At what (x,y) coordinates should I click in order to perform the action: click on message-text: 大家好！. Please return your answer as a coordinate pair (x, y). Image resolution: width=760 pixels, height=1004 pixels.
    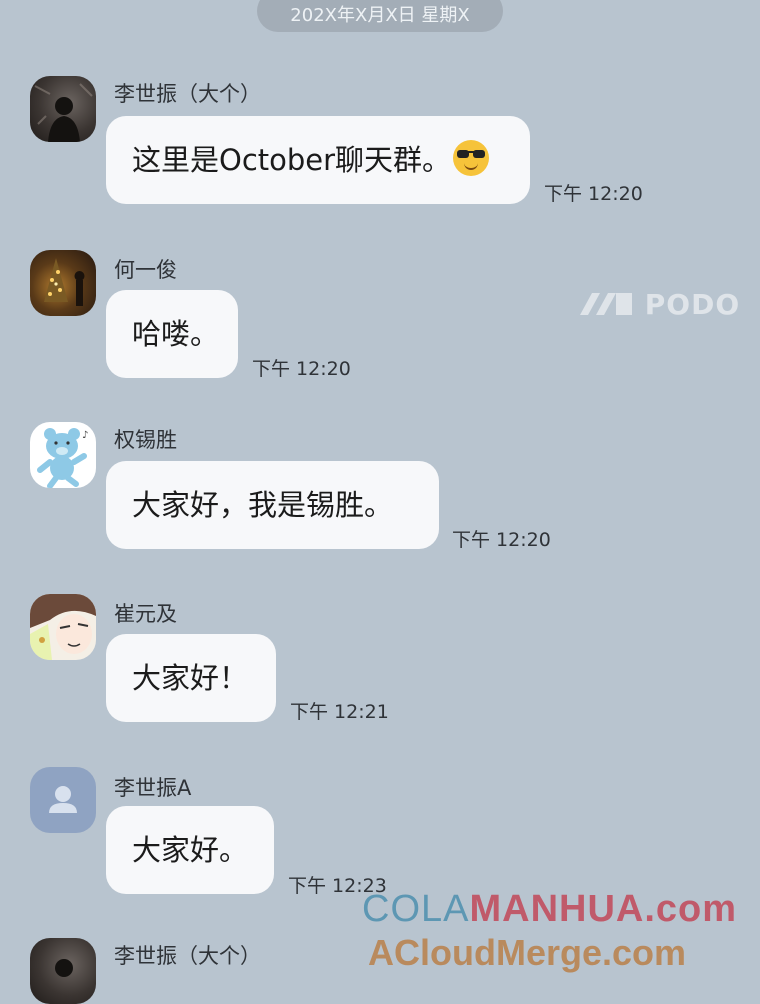
    Looking at the image, I should click on (190, 678).